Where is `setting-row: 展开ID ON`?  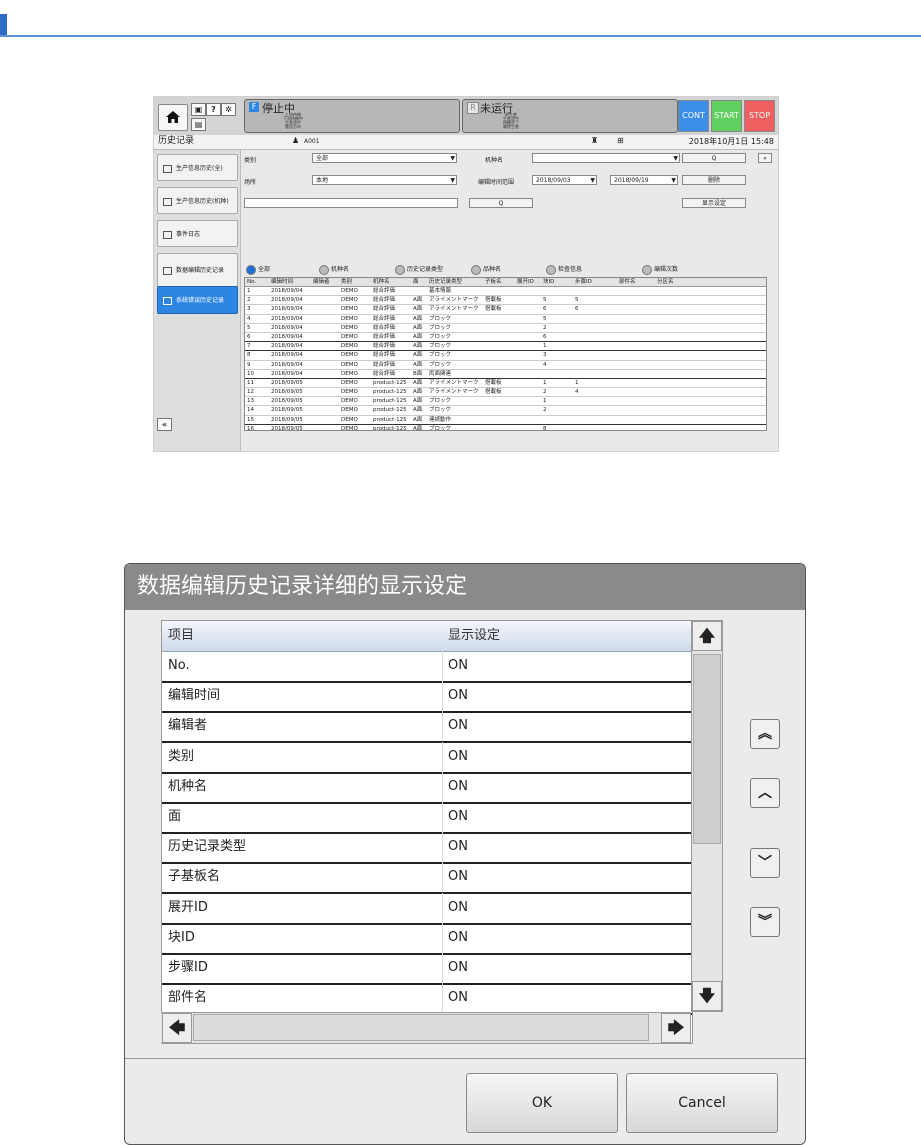
setting-row: 展开ID ON is located at coordinates (427, 908).